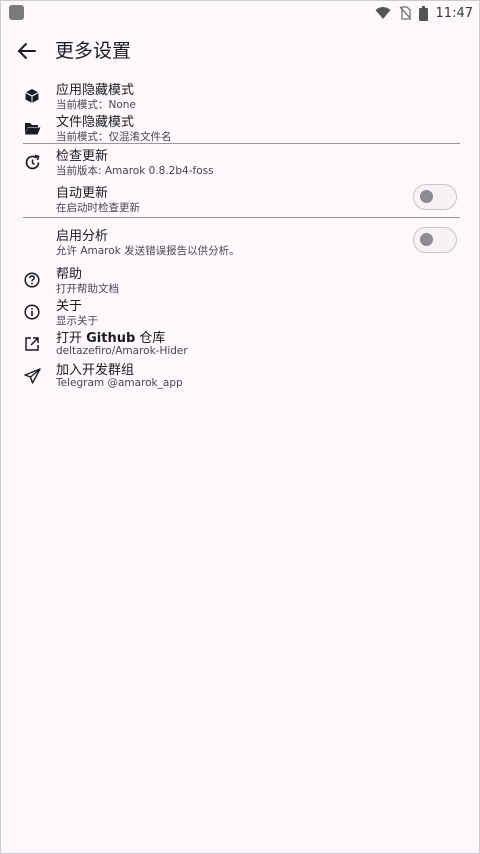 Image resolution: width=480 pixels, height=854 pixels. Describe the element at coordinates (240, 310) in the screenshot. I see `setting-about: 关于 显示关于` at that location.